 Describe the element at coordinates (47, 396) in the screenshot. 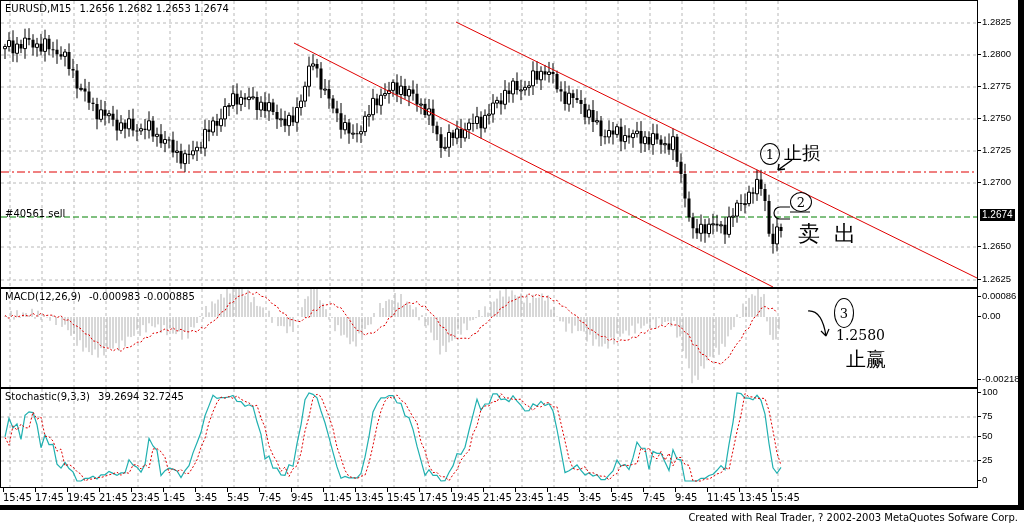

I see `indicator-title: Stochastic(9,3,3)` at that location.